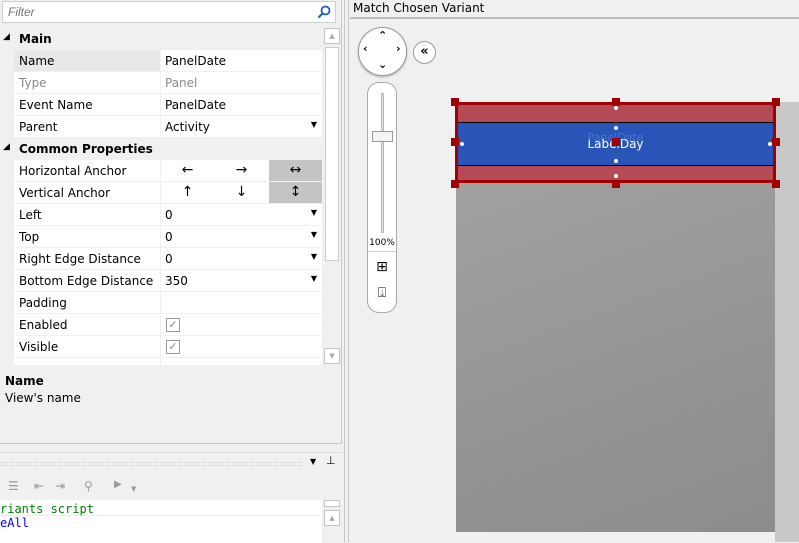 This screenshot has width=799, height=543. Describe the element at coordinates (398, 48) in the screenshot. I see `pan-right-icon: ›` at that location.